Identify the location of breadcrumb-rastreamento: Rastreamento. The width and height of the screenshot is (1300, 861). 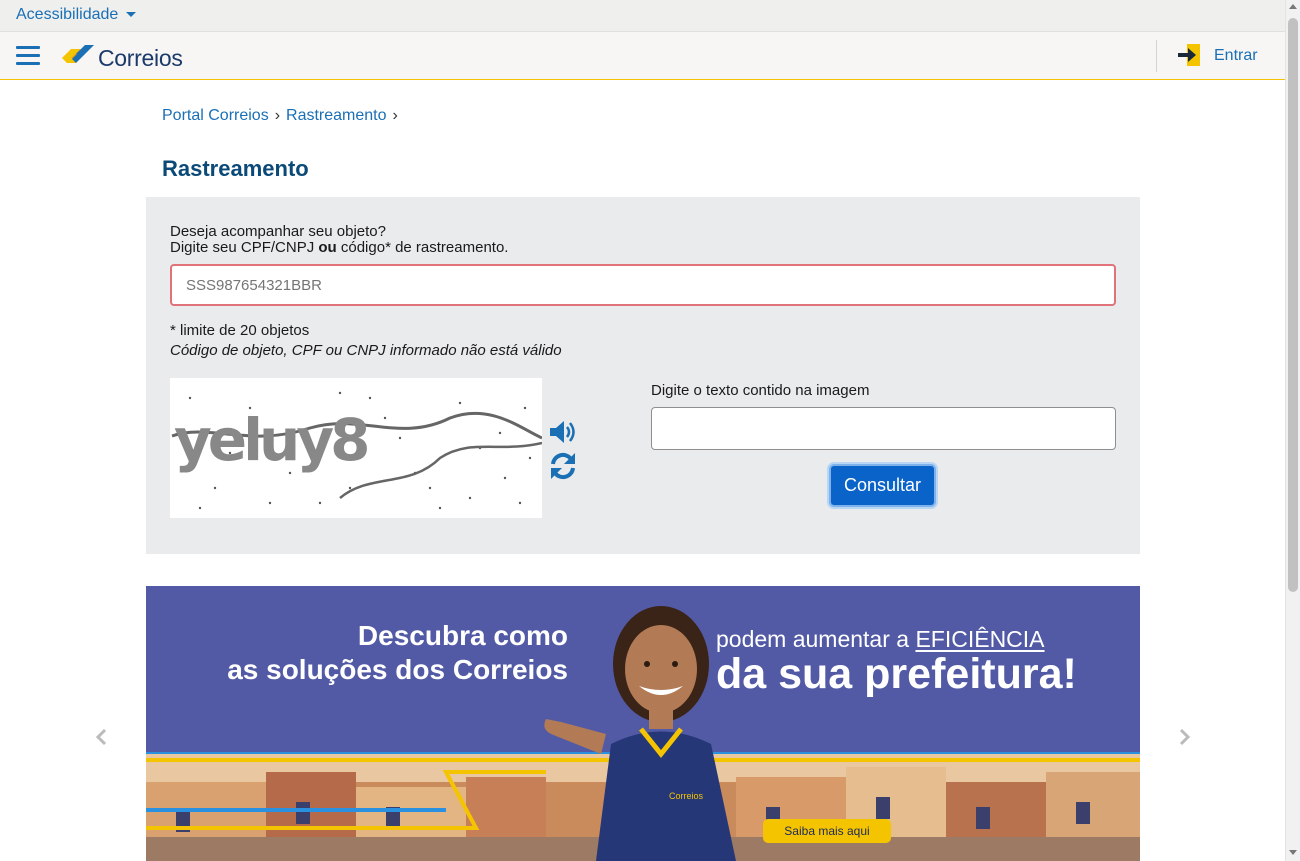
(336, 115).